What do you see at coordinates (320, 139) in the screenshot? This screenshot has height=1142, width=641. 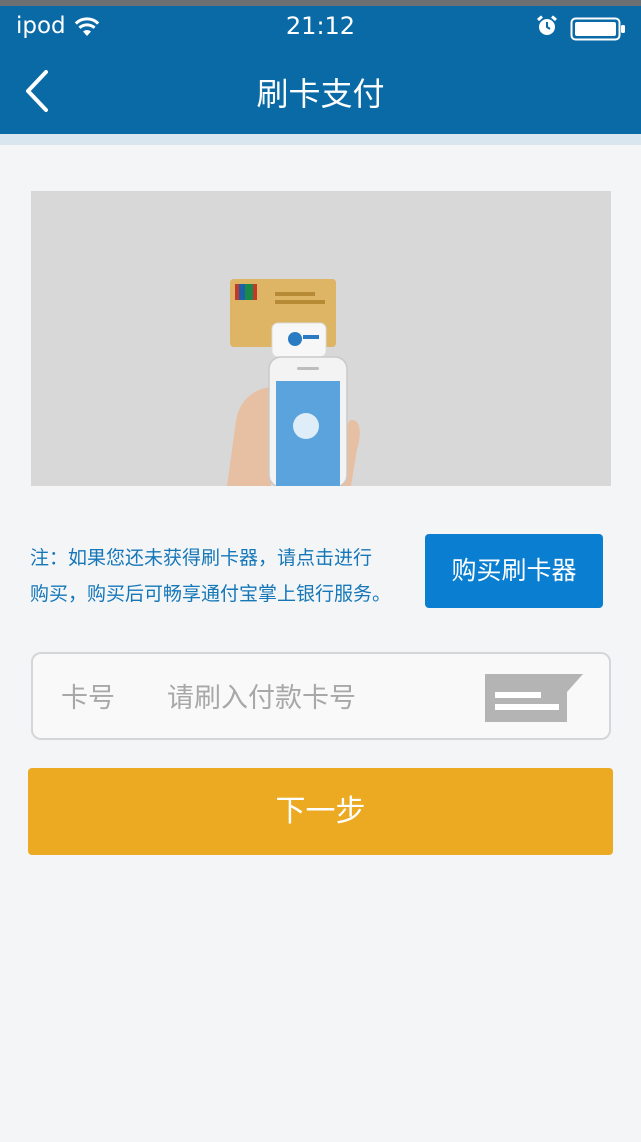 I see `nav-divider` at bounding box center [320, 139].